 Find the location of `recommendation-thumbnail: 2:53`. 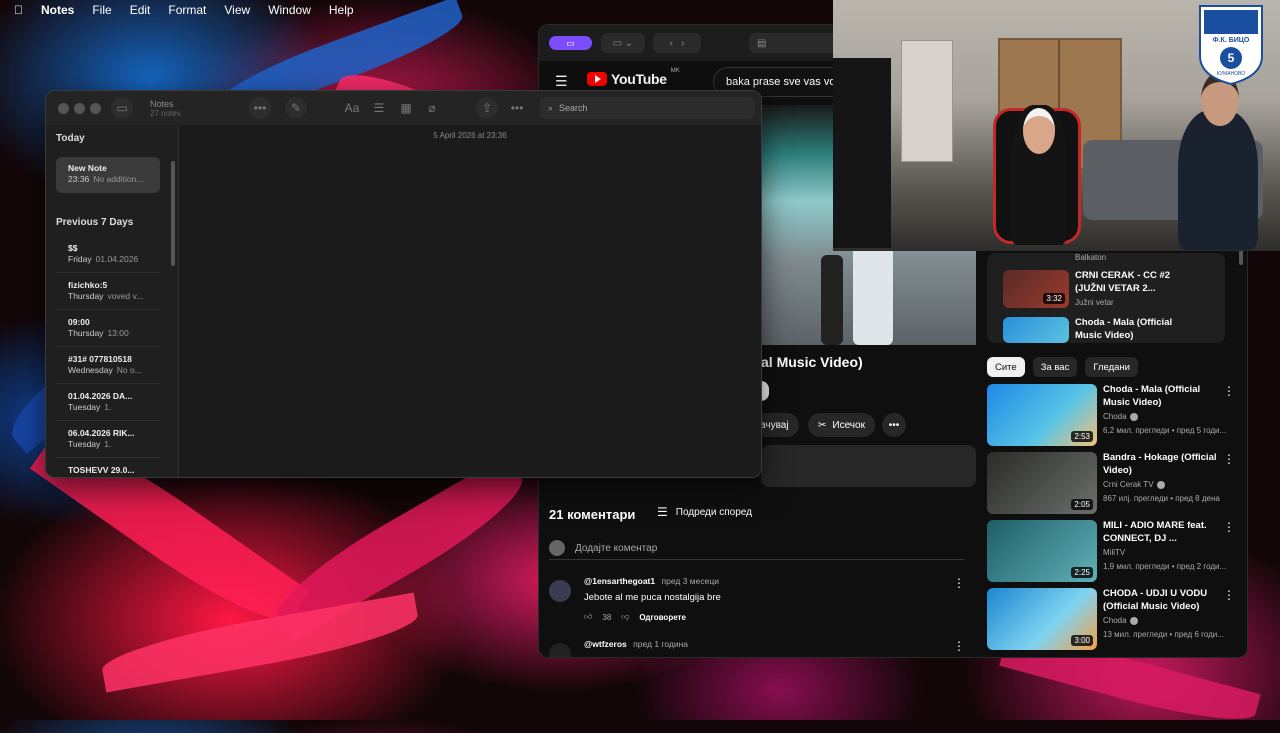

recommendation-thumbnail: 2:53 is located at coordinates (1042, 415).